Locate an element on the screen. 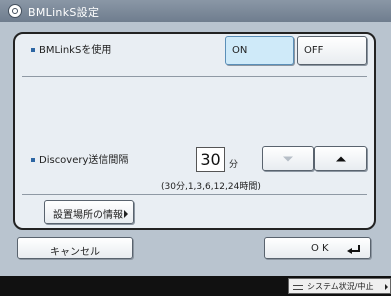 Image resolution: width=391 pixels, height=296 pixels. window-title: BMLinkS設定 is located at coordinates (64, 12).